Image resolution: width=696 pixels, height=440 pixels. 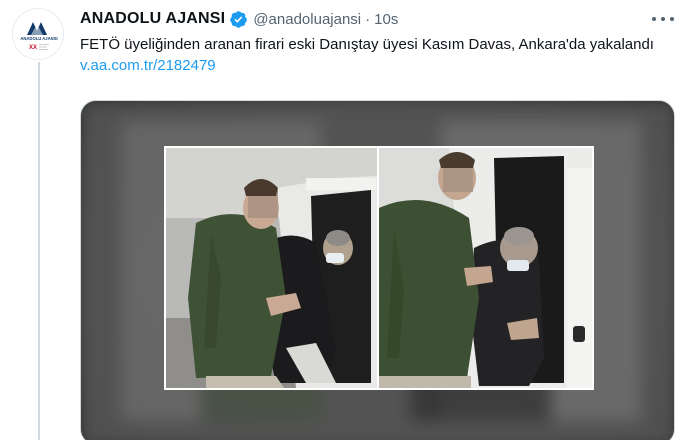 What do you see at coordinates (39, 251) in the screenshot?
I see `thread-line` at bounding box center [39, 251].